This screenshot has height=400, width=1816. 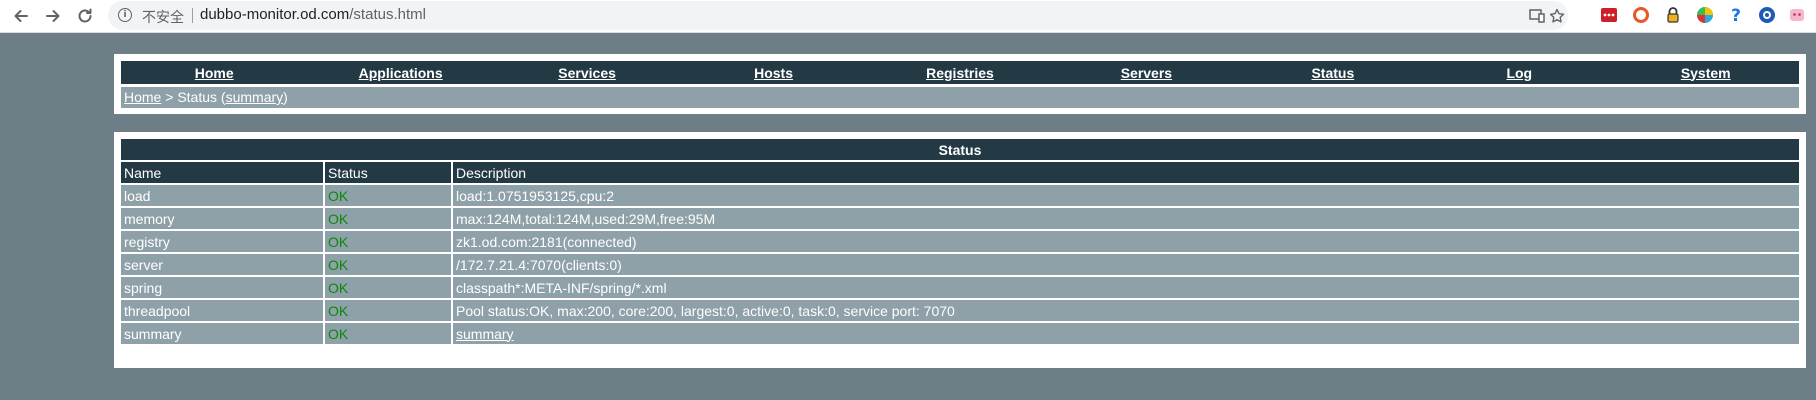 I want to click on browser-toolbar: i 不安全 dubbo-monitor.od.com/status.html ?, so click(x=908, y=16).